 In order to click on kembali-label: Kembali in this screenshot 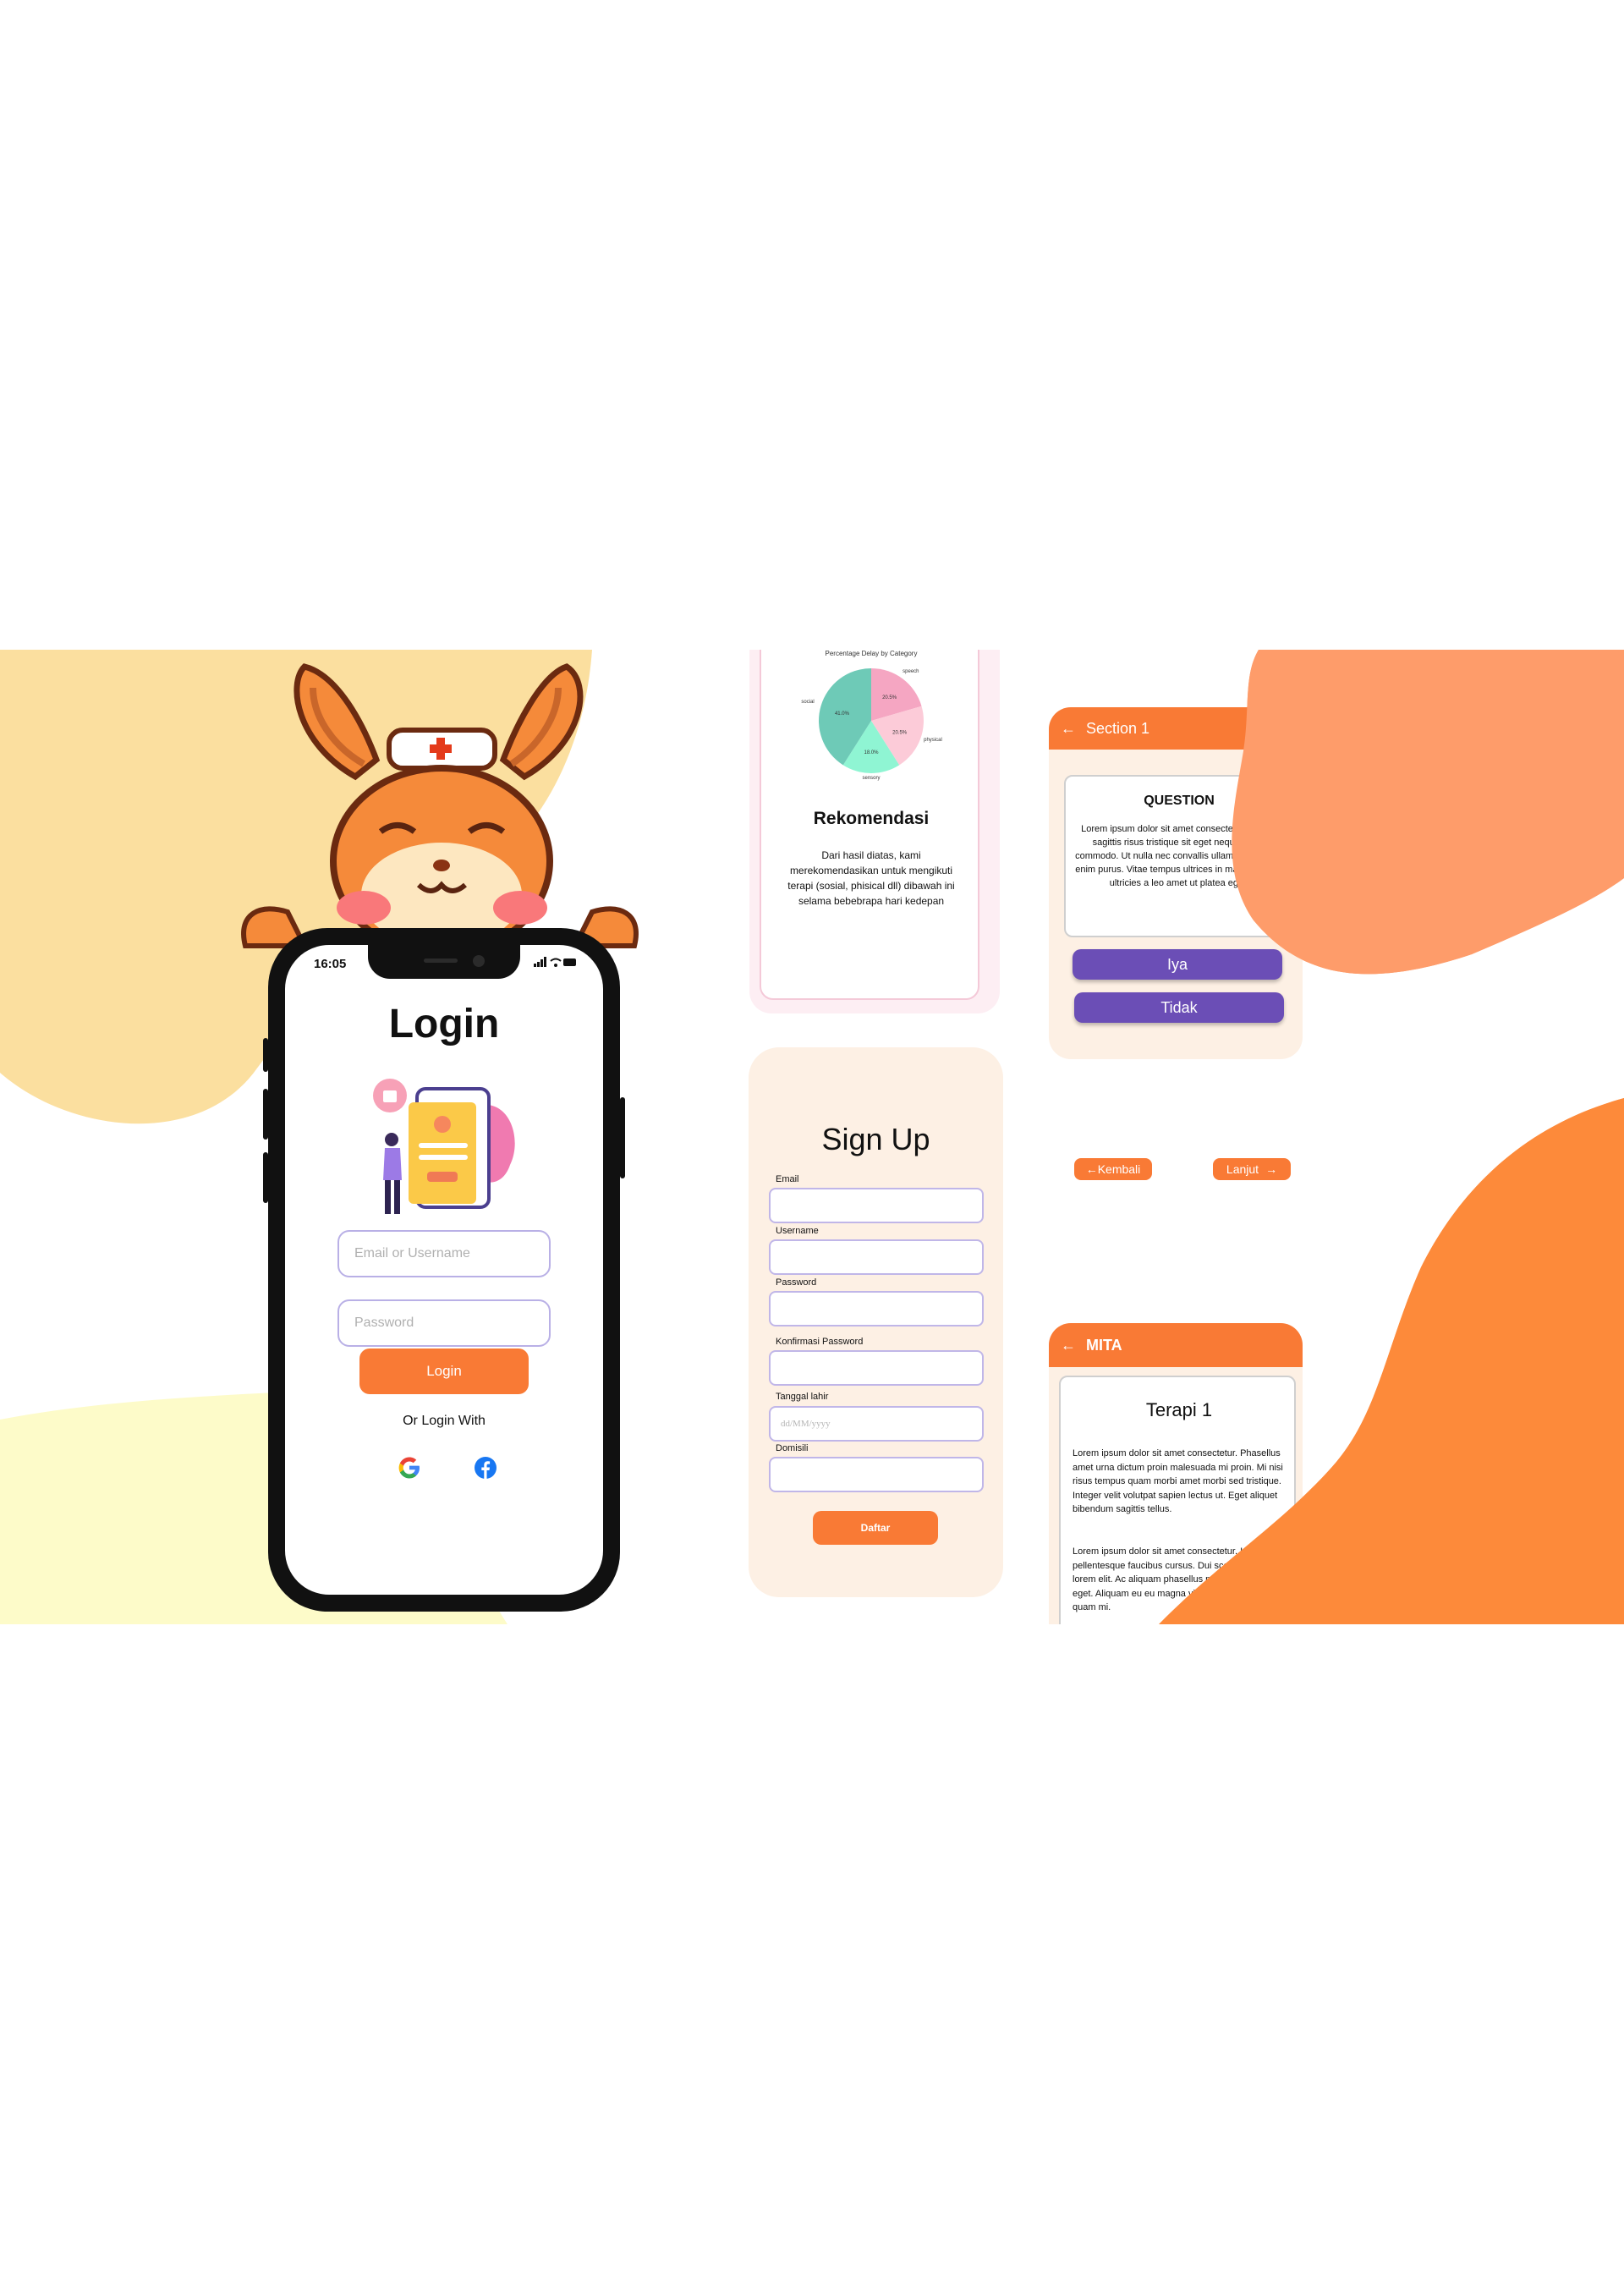, I will do `click(1119, 1169)`.